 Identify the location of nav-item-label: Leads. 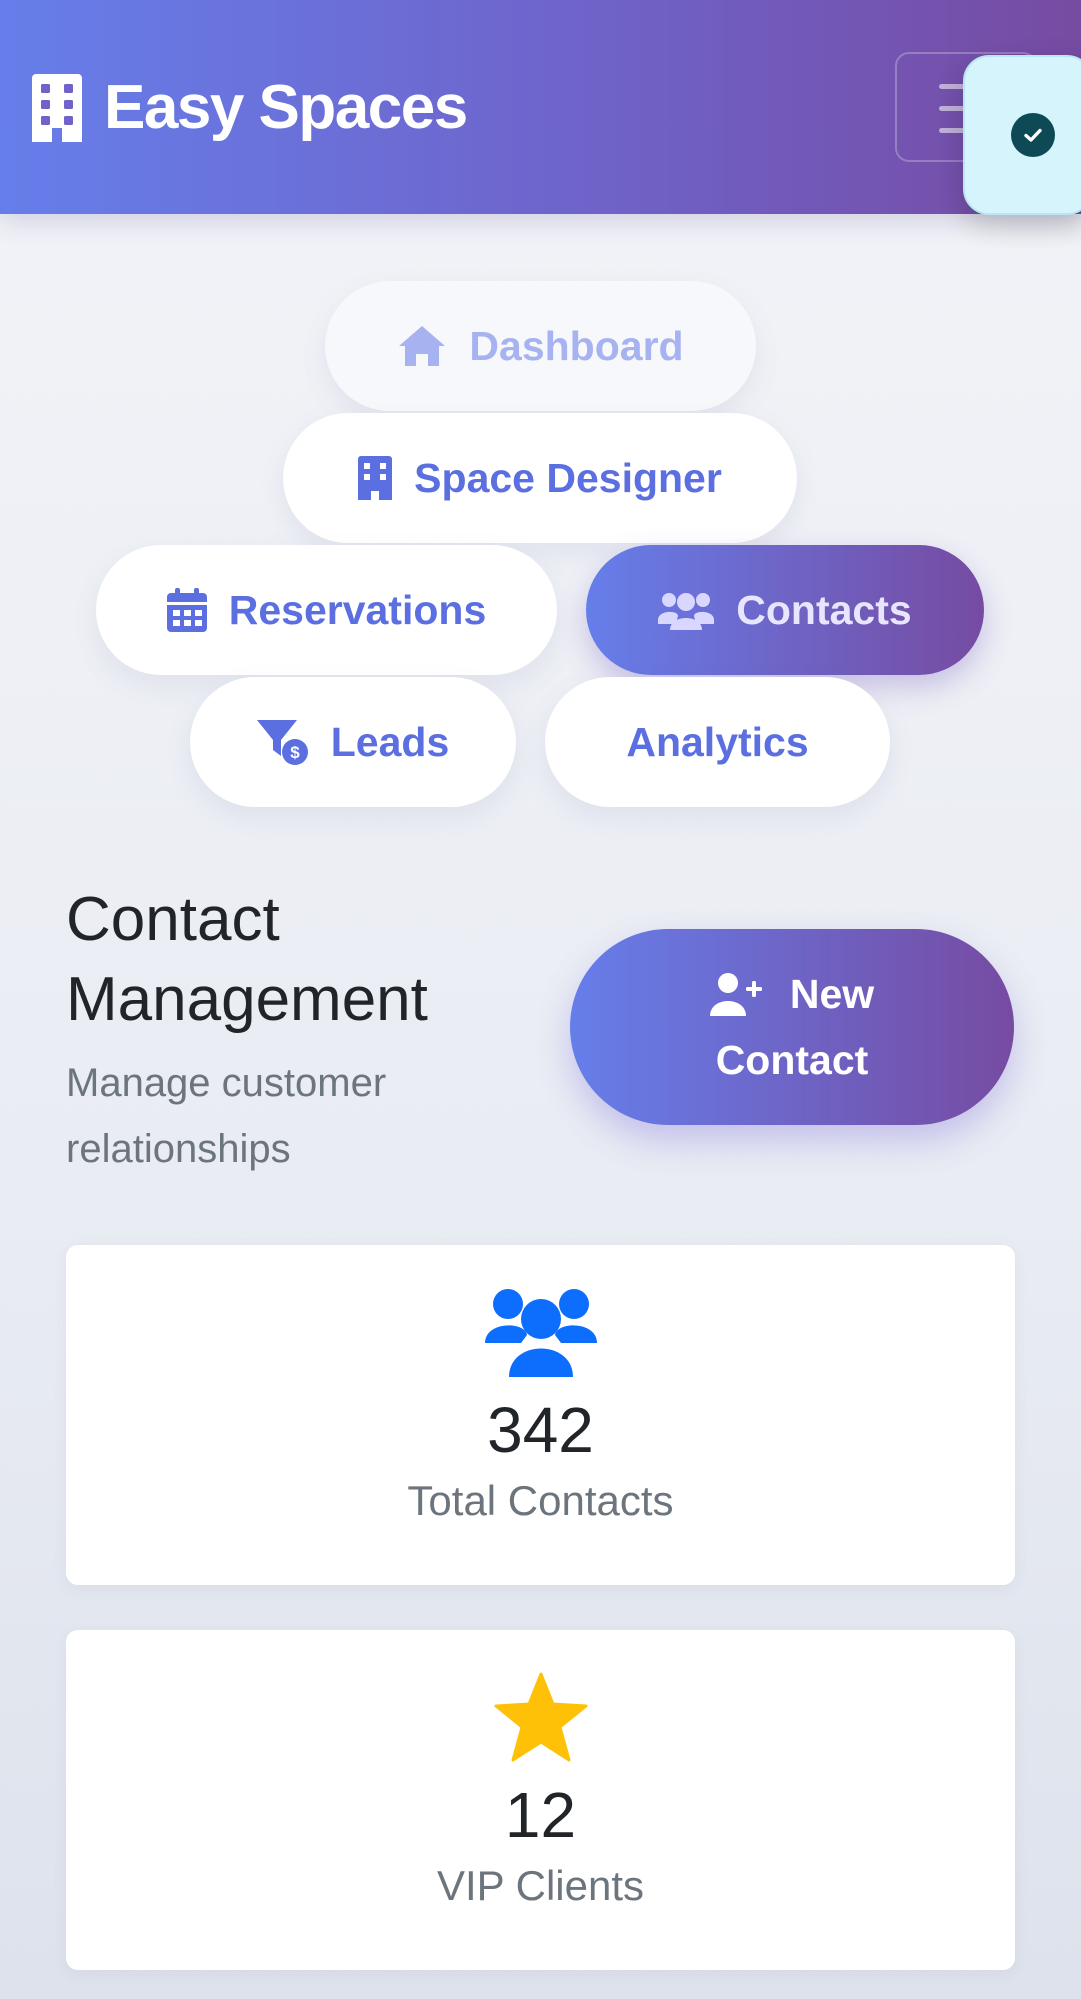
(390, 741).